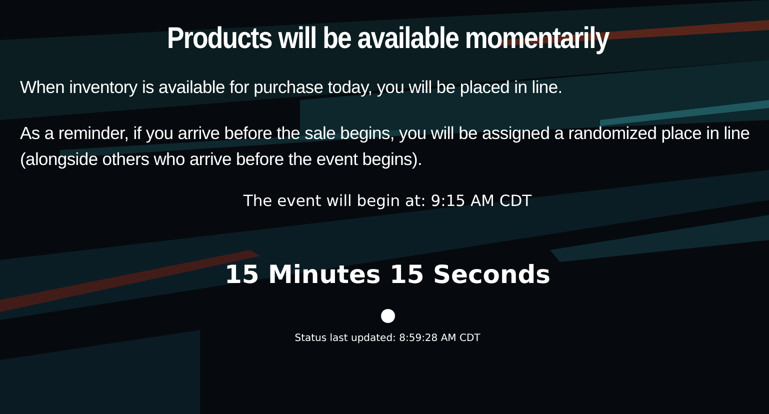 The image size is (769, 414). What do you see at coordinates (385, 146) in the screenshot?
I see `info-paragraph: As a reminder, if you arrive before the sale begins, you will be assigned a randomized place in line (alongside others who arrive before the event begins).` at bounding box center [385, 146].